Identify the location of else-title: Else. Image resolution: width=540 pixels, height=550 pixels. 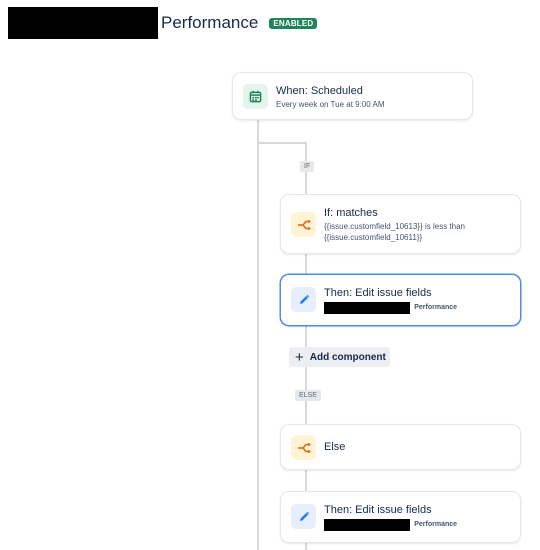
(335, 447).